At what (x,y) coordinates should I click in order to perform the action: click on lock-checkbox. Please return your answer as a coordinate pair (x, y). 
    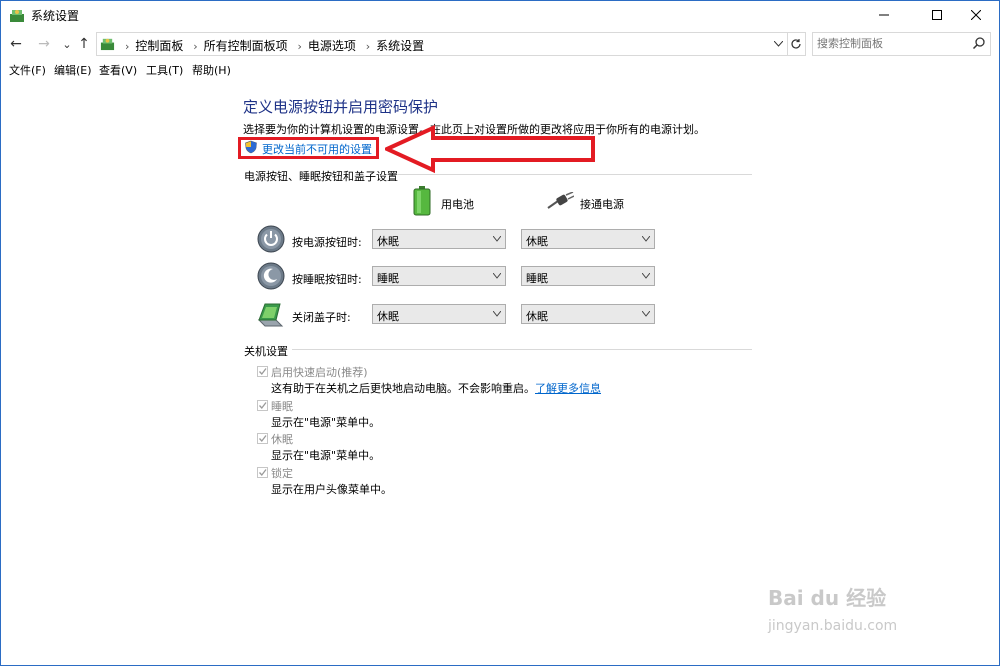
    Looking at the image, I should click on (262, 472).